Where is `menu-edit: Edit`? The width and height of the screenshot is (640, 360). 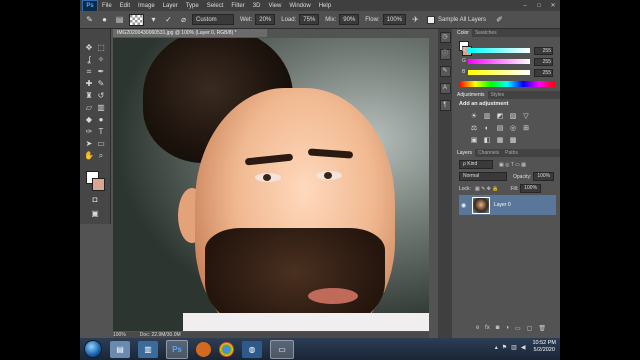 menu-edit: Edit is located at coordinates (125, 6).